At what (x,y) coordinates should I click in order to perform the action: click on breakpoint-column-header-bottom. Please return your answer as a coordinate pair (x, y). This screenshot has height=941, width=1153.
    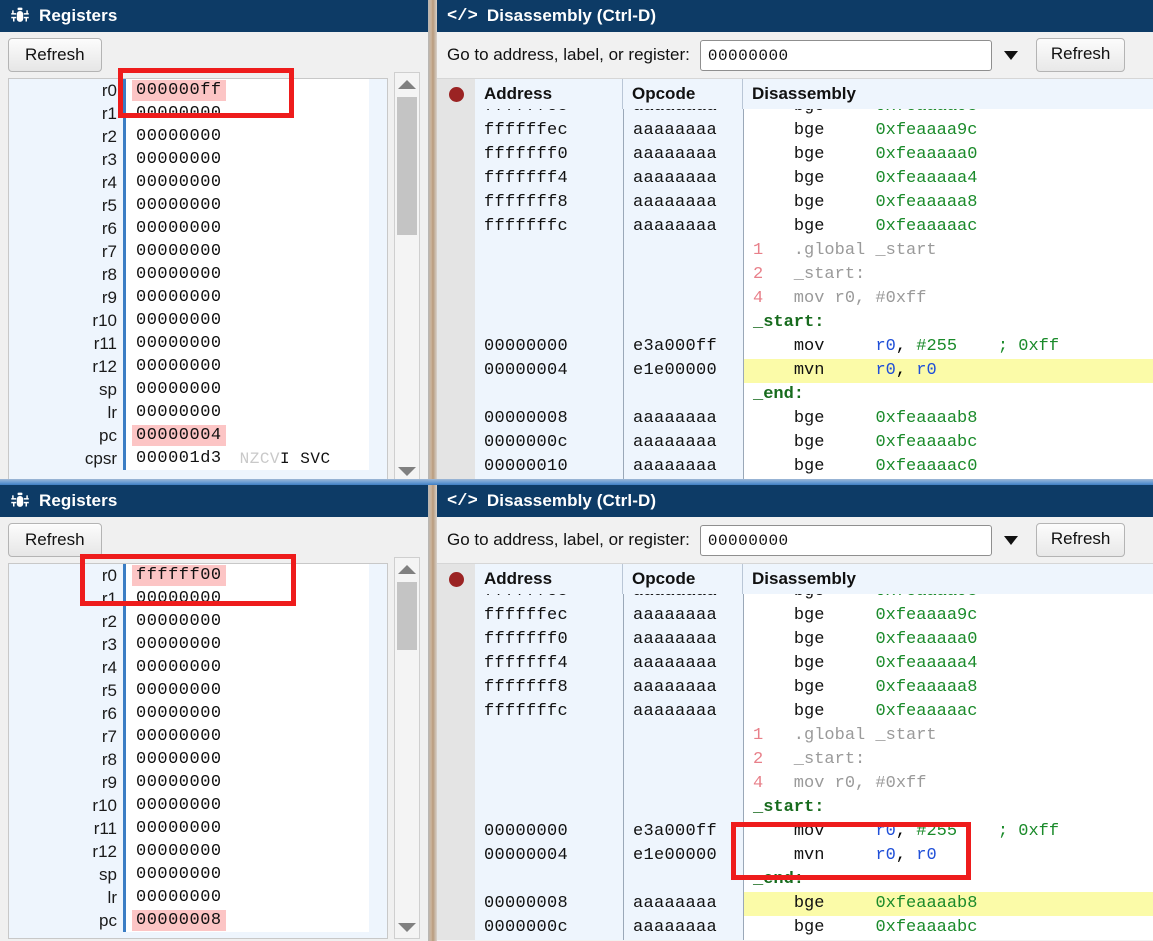
    Looking at the image, I should click on (456, 579).